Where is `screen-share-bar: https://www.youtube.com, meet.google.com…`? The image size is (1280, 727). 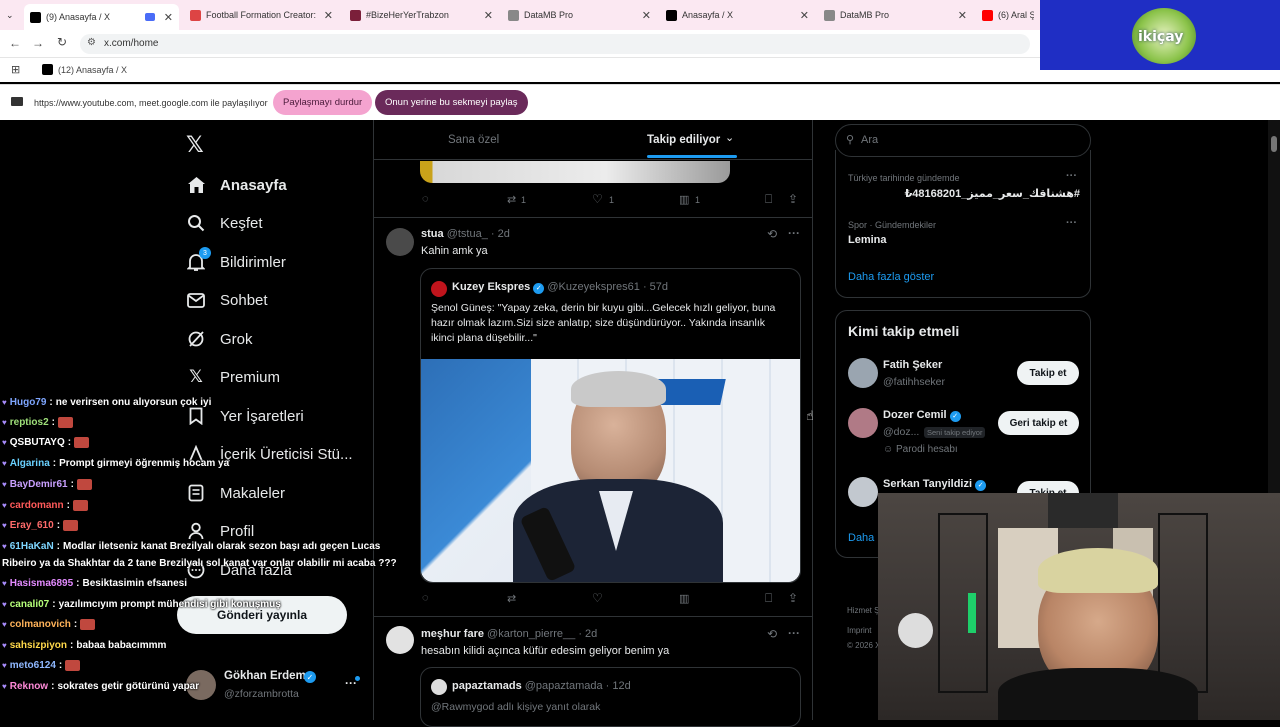 screen-share-bar: https://www.youtube.com, meet.google.com… is located at coordinates (640, 102).